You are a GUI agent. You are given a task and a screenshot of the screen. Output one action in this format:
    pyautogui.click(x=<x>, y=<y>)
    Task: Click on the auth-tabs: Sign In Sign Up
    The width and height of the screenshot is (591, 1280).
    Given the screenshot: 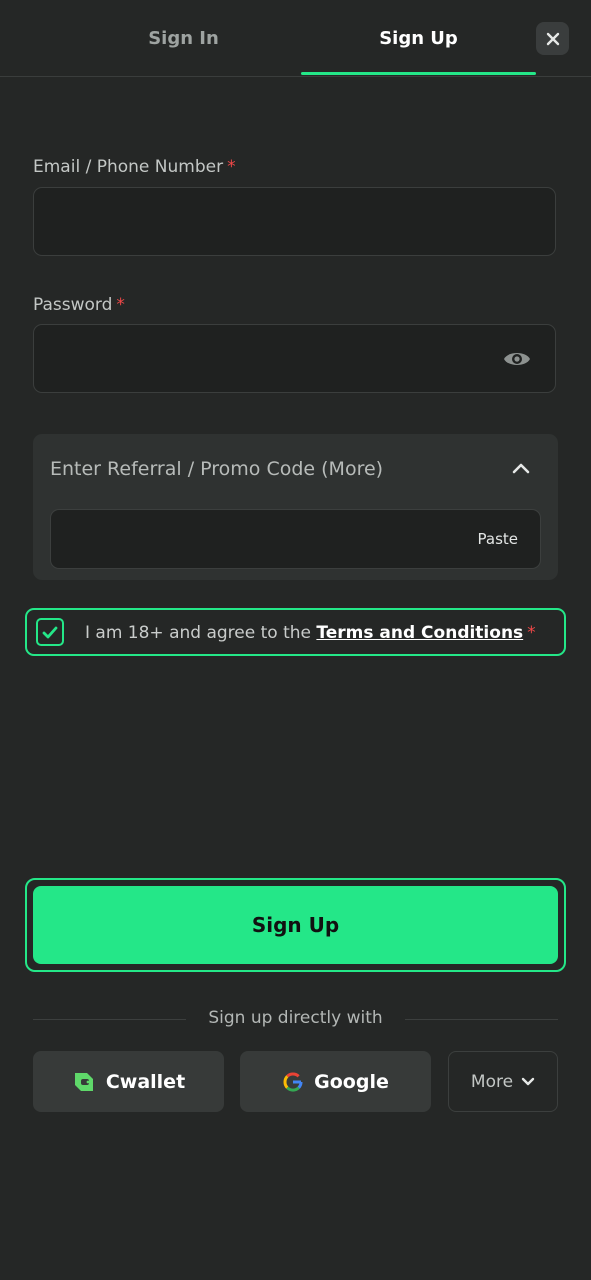 What is the action you would take?
    pyautogui.click(x=295, y=38)
    